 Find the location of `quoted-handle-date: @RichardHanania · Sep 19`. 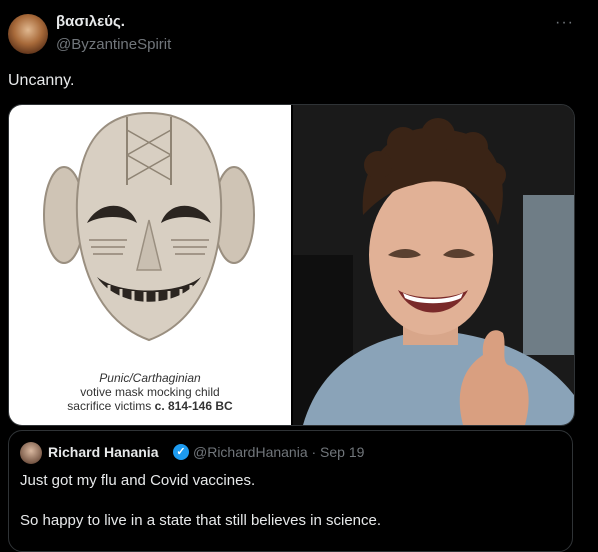

quoted-handle-date: @RichardHanania · Sep 19 is located at coordinates (278, 452).